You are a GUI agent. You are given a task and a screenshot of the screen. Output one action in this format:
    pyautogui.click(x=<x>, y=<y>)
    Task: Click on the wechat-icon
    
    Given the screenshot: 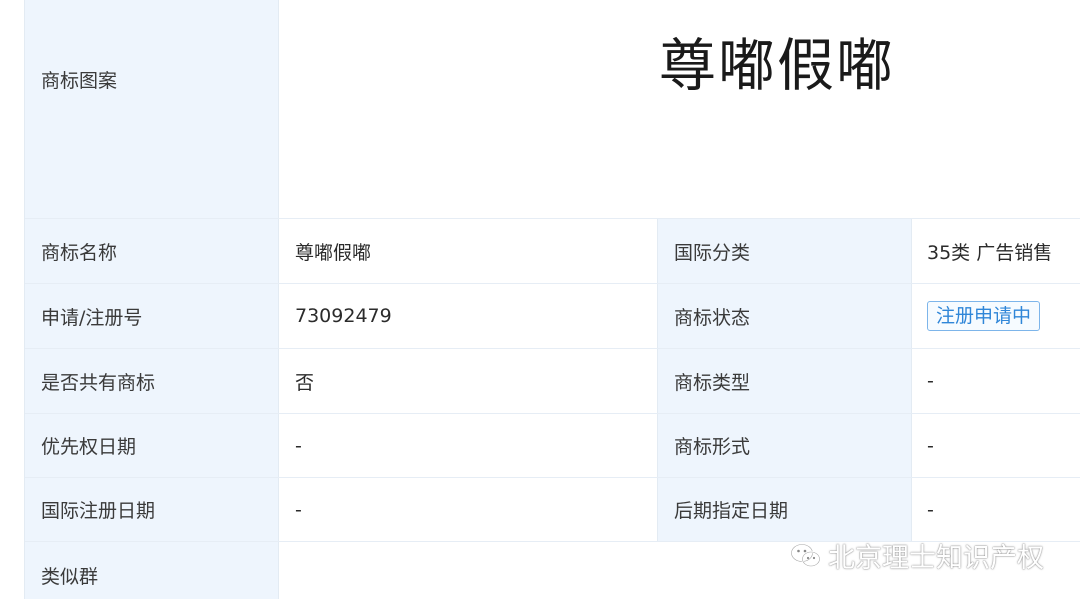 What is the action you would take?
    pyautogui.click(x=805, y=555)
    